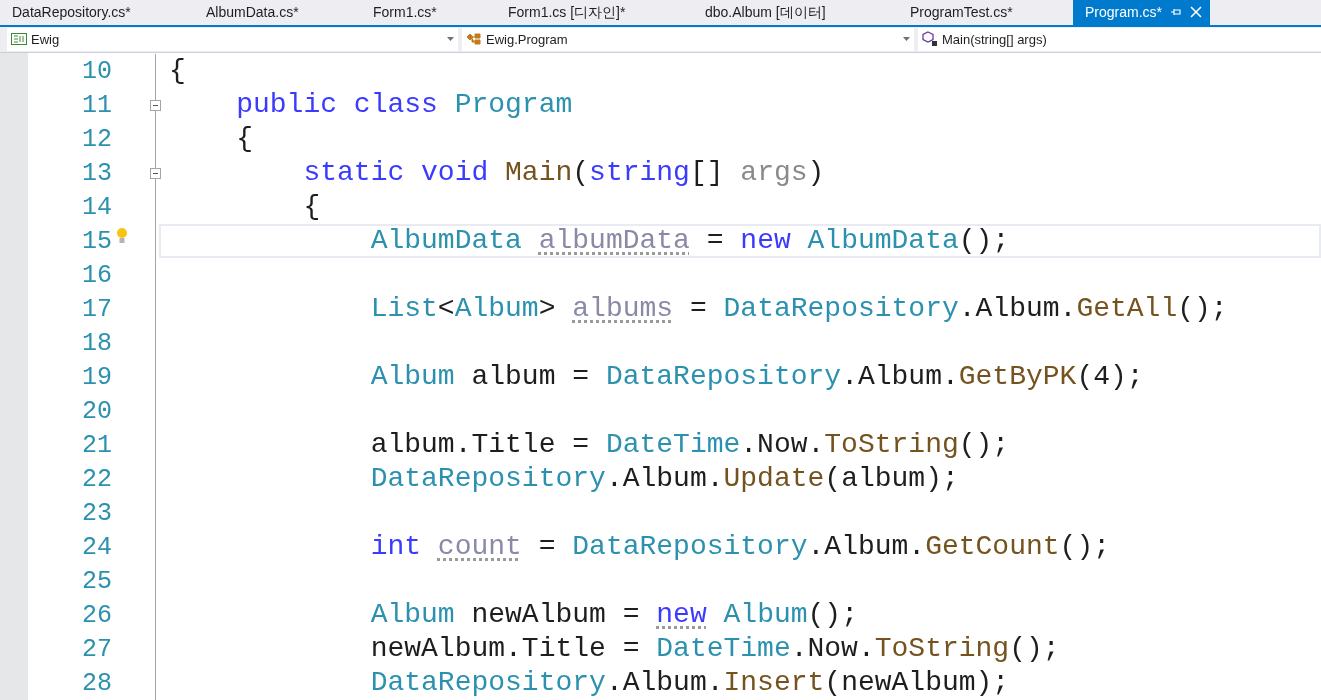 This screenshot has width=1321, height=700. I want to click on file-tab: Form1.cs [디자인]*, so click(594, 12).